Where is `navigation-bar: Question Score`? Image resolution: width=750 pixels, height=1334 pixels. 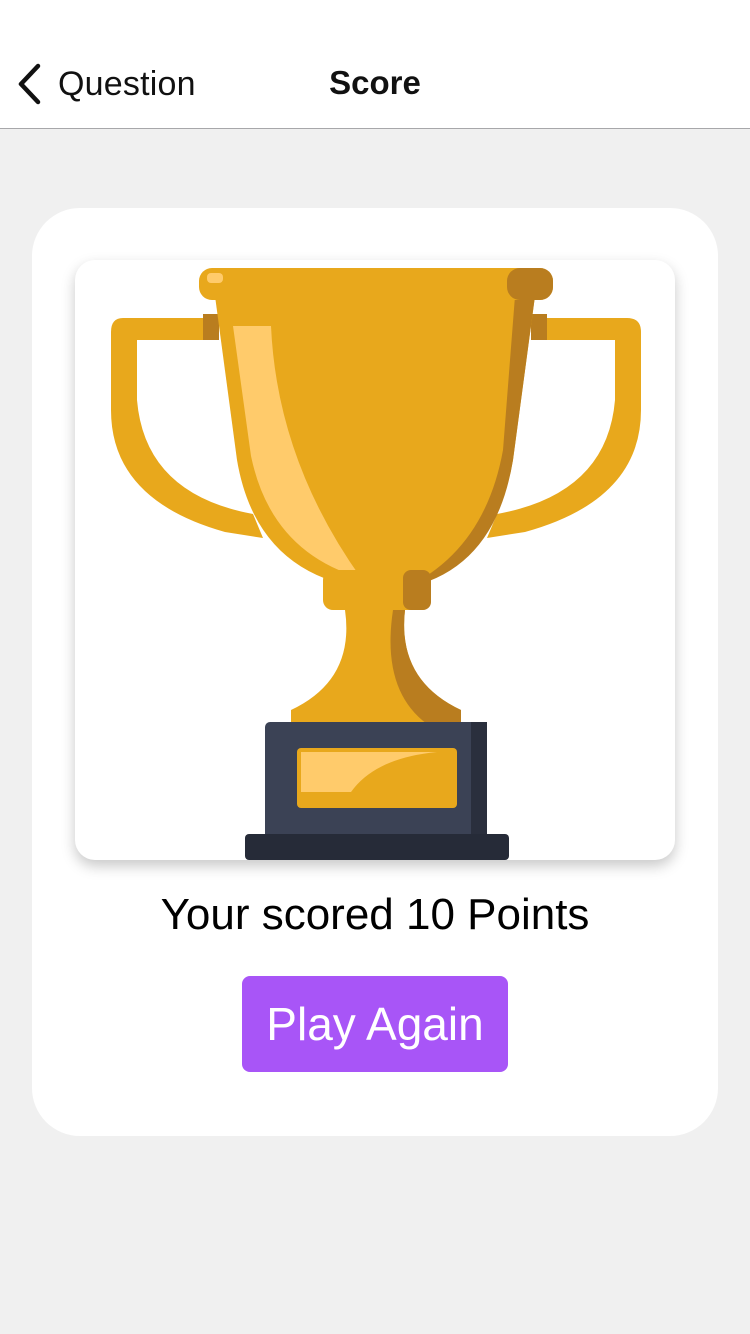 navigation-bar: Question Score is located at coordinates (375, 64).